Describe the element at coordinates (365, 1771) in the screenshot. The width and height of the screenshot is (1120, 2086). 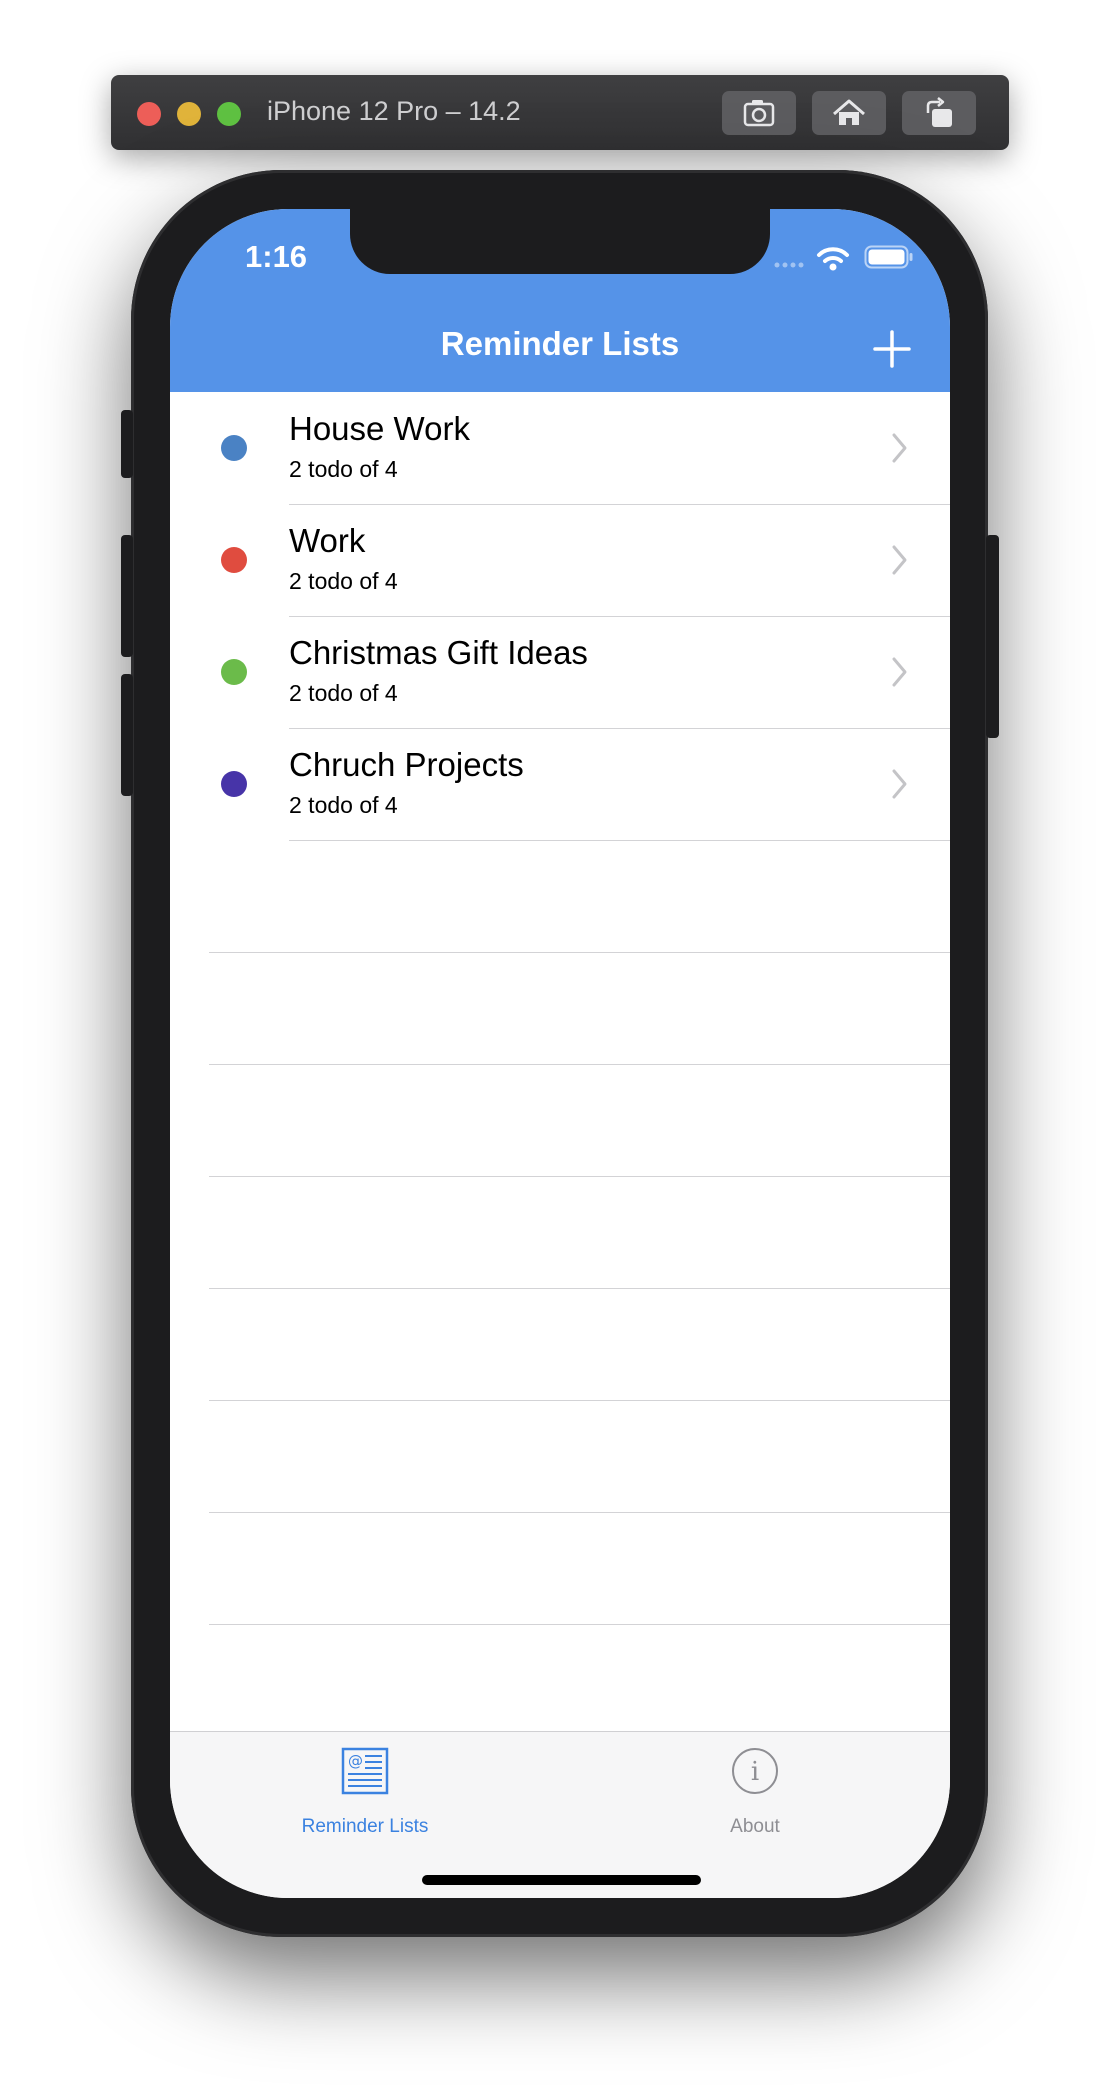
I see `newspaper-icon: @` at that location.